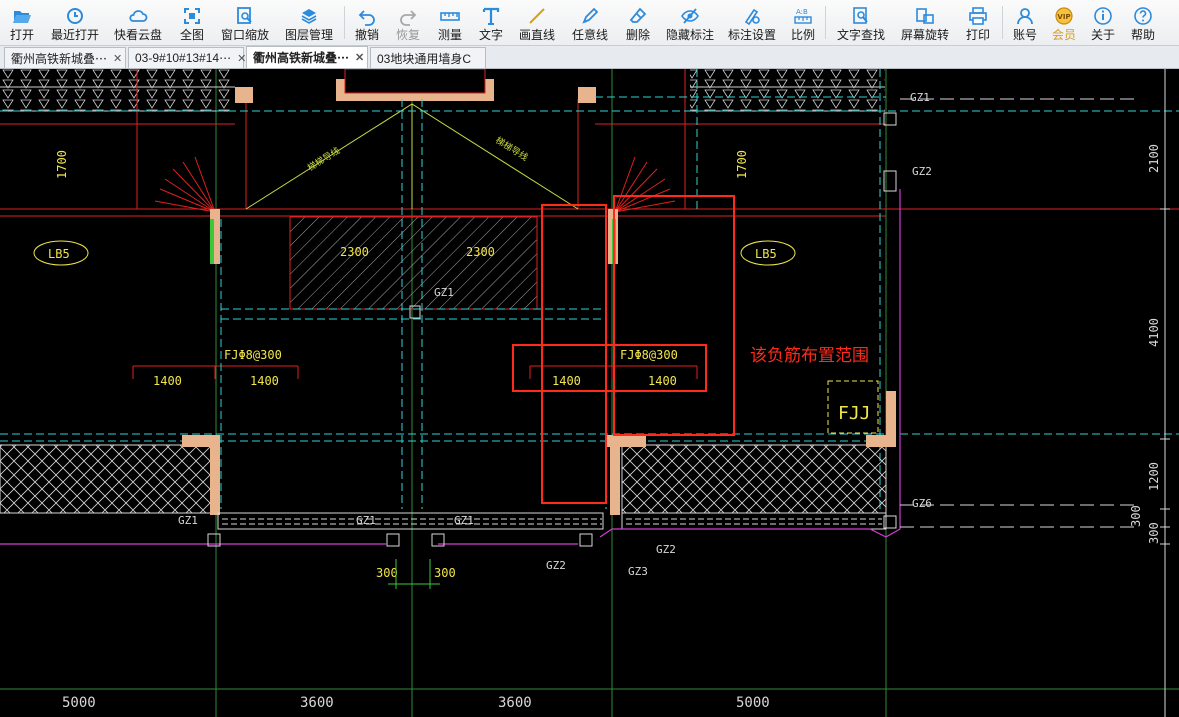  Describe the element at coordinates (191, 35) in the screenshot. I see `full-view-label: 全图` at that location.